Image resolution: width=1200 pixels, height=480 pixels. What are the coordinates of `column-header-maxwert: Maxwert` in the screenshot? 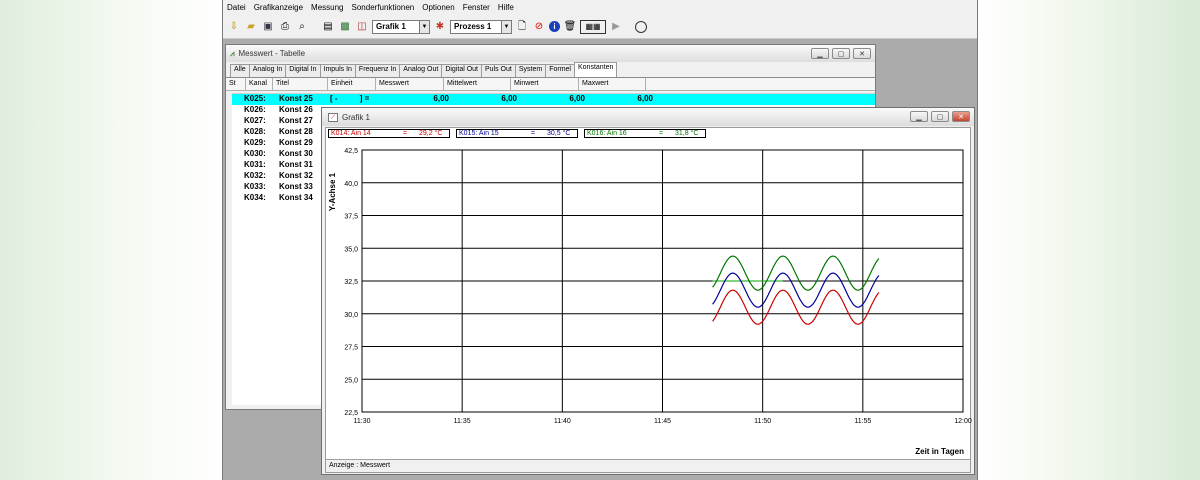 It's located at (612, 84).